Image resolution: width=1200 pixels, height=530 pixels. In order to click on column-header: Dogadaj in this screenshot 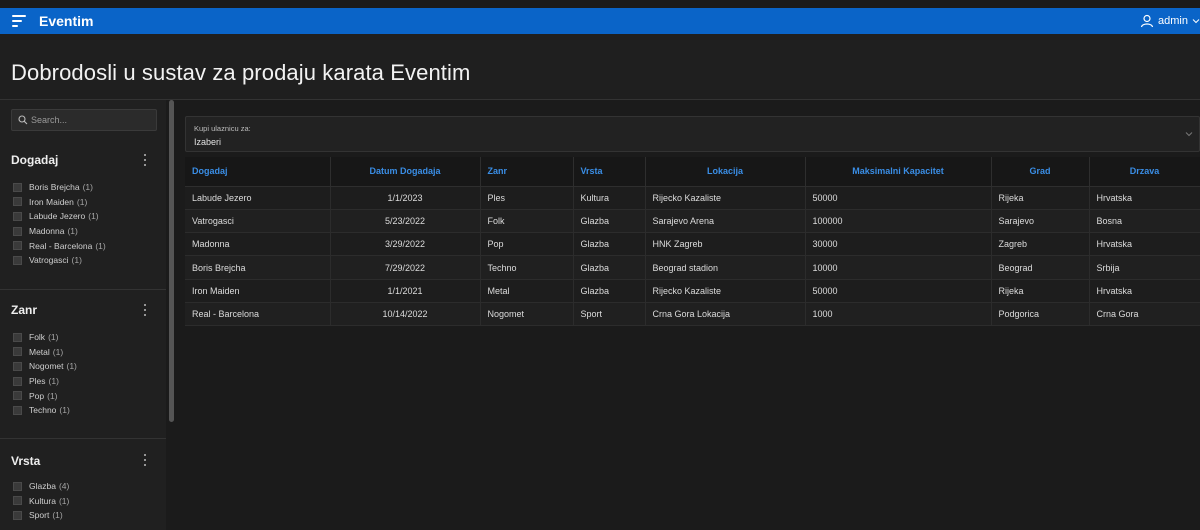, I will do `click(258, 172)`.